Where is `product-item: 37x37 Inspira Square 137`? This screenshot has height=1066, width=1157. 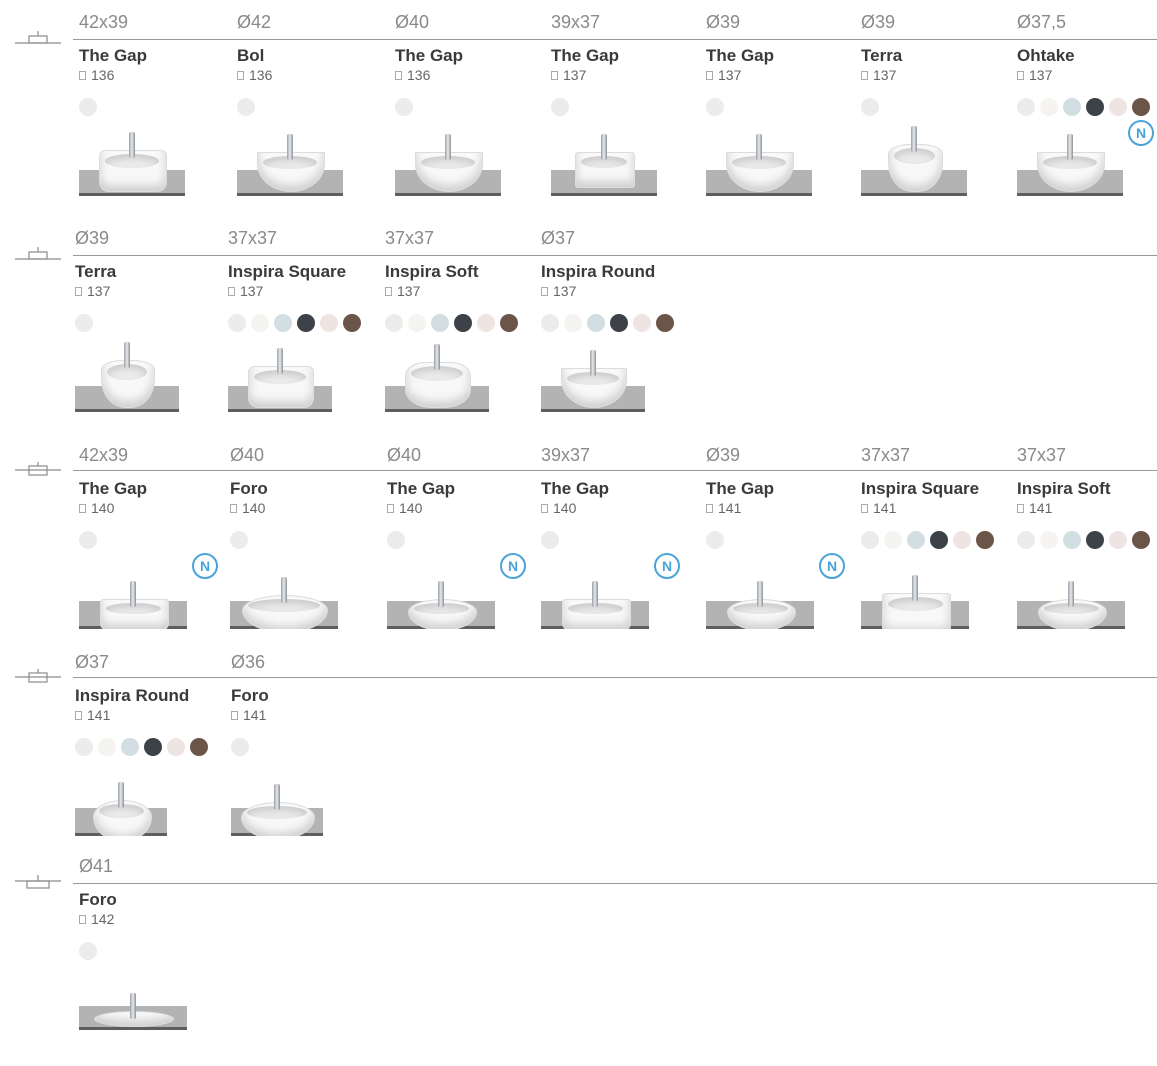
product-item: 37x37 Inspira Square 137 is located at coordinates (303, 330).